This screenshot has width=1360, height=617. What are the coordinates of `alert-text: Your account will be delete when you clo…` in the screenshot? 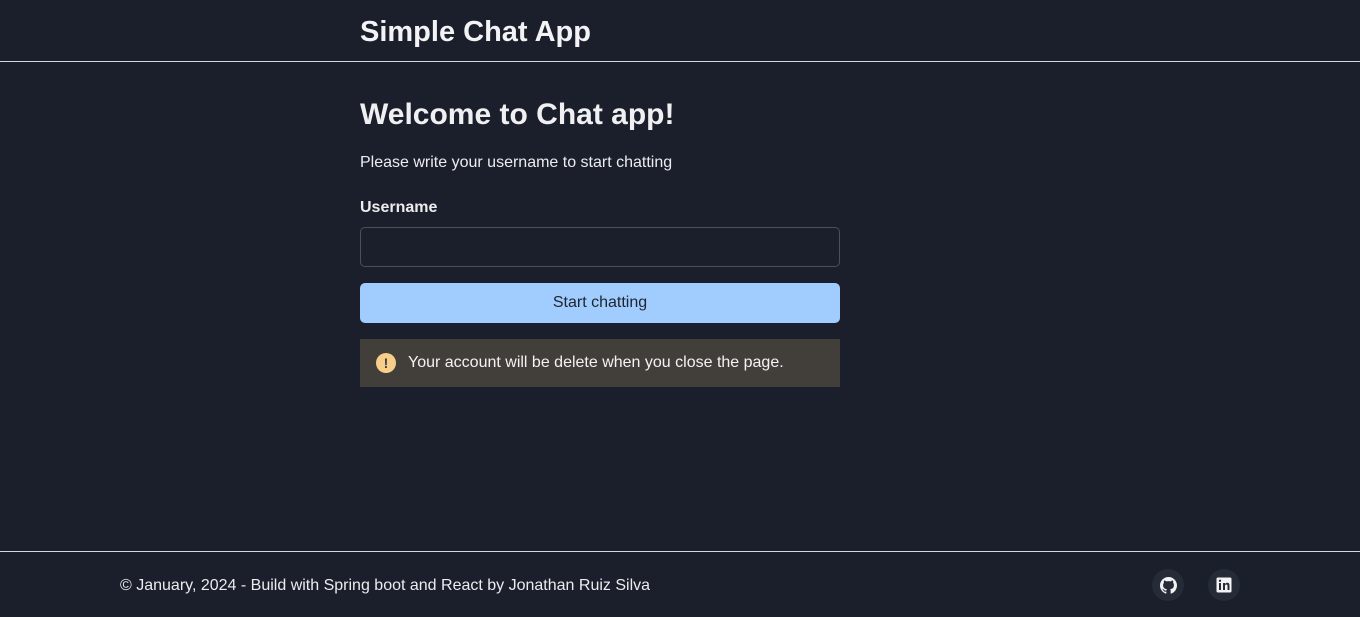 It's located at (596, 362).